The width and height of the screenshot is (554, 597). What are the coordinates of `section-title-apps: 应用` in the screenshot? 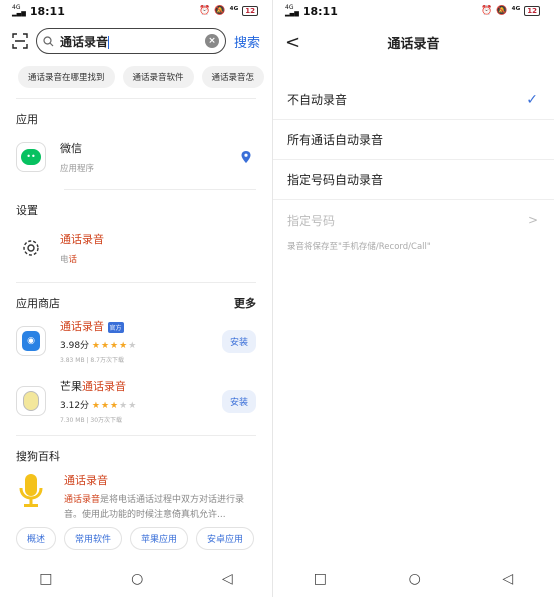 It's located at (27, 119).